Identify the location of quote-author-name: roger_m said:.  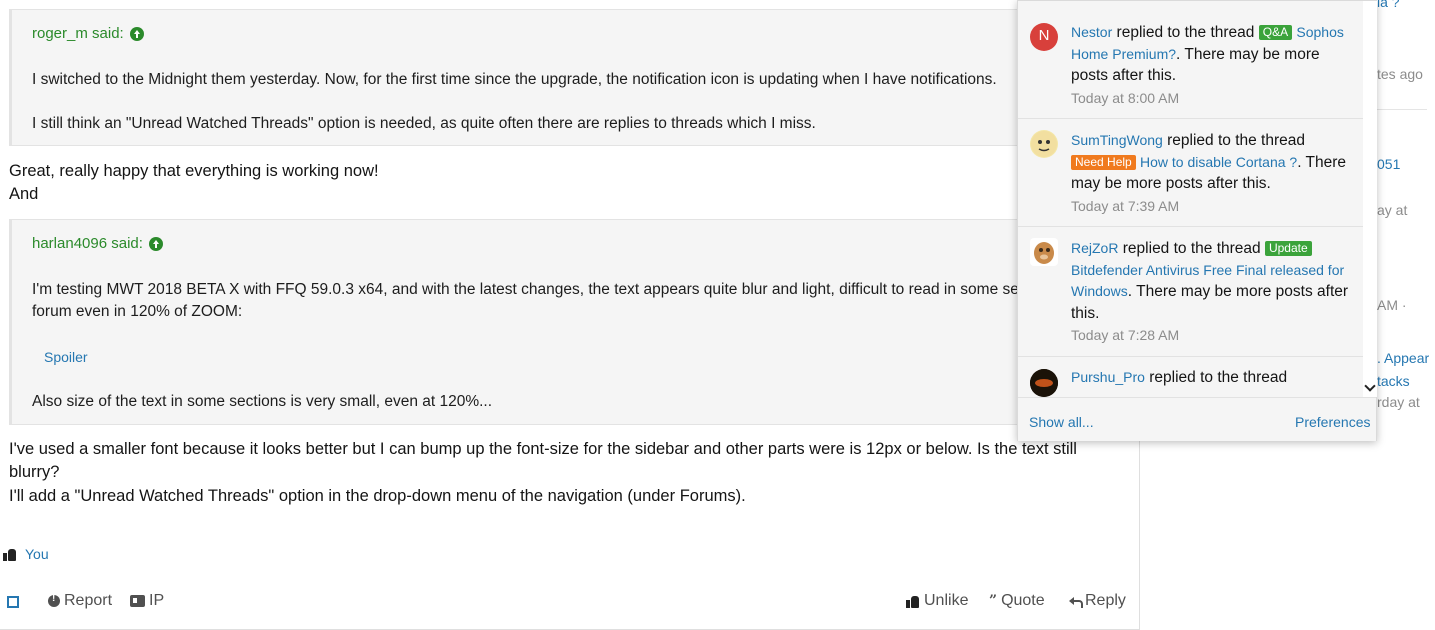
(78, 33).